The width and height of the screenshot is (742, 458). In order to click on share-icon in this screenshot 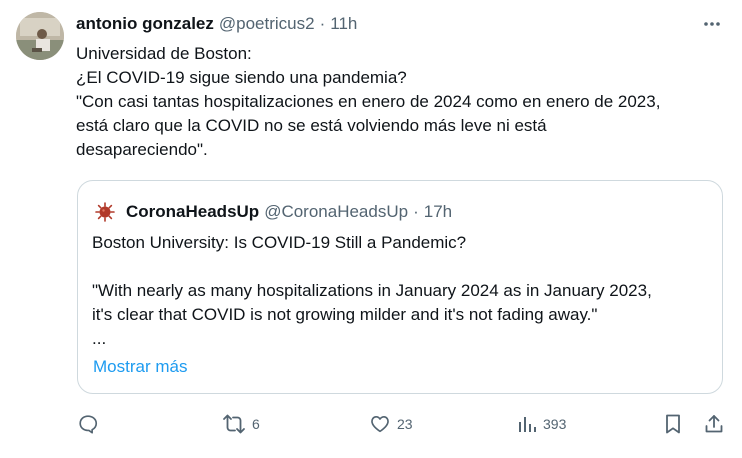, I will do `click(714, 424)`.